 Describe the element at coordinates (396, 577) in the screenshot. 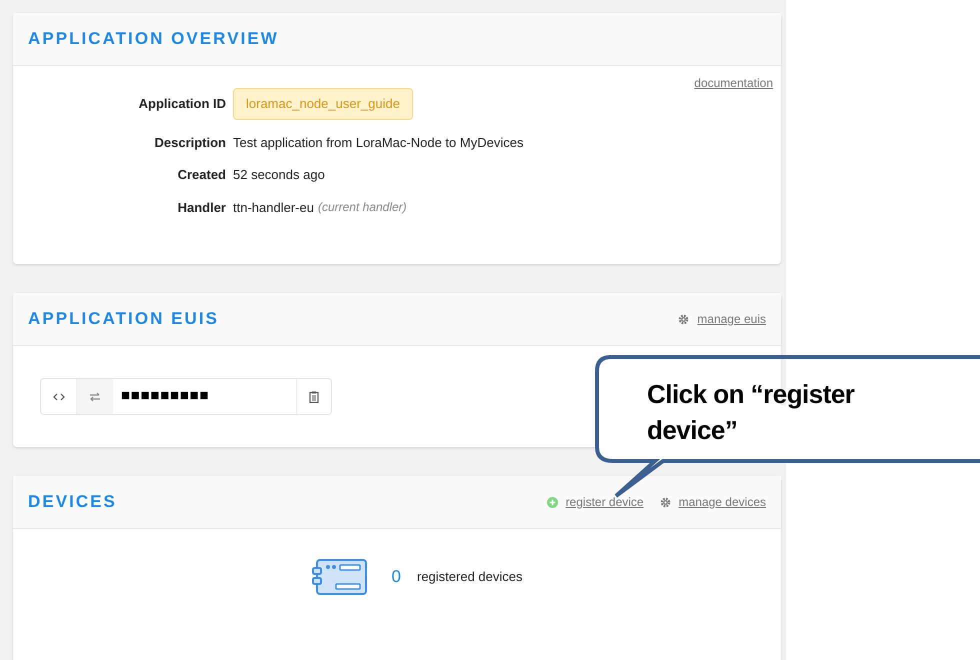

I see `device-count: 0` at that location.